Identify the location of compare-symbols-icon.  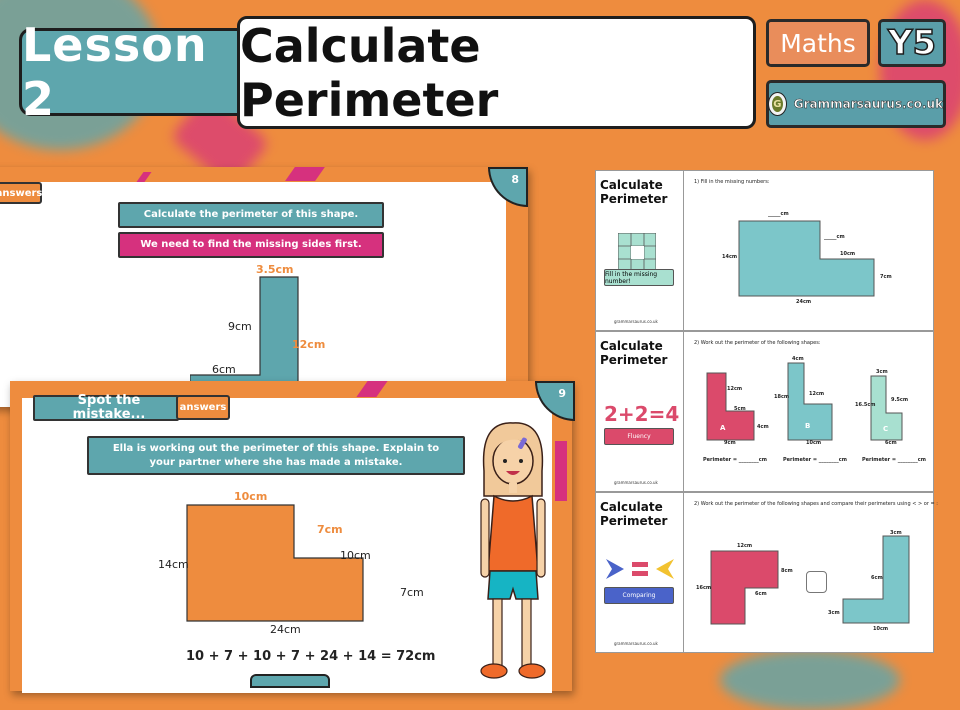
(640, 569).